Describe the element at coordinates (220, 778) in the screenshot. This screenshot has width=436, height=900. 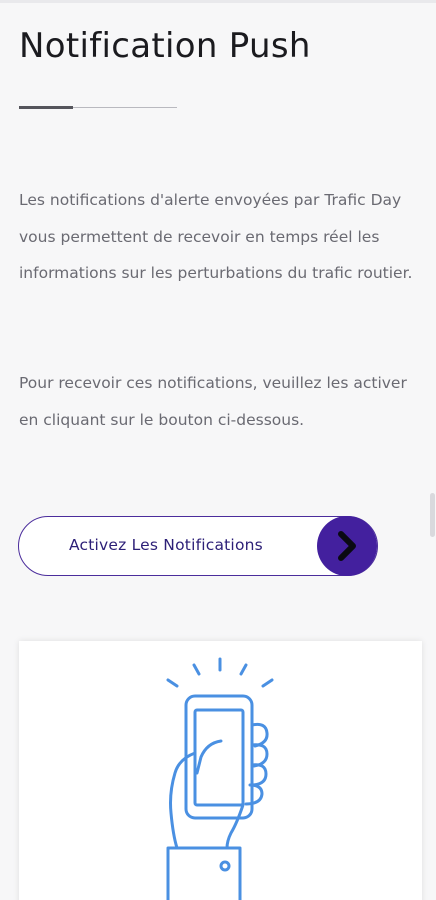
I see `phone-notification-icon` at that location.